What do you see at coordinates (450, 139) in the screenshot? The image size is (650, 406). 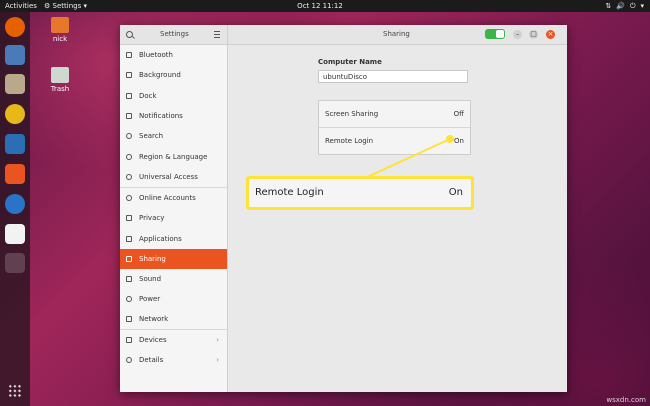 I see `callout-dot` at bounding box center [450, 139].